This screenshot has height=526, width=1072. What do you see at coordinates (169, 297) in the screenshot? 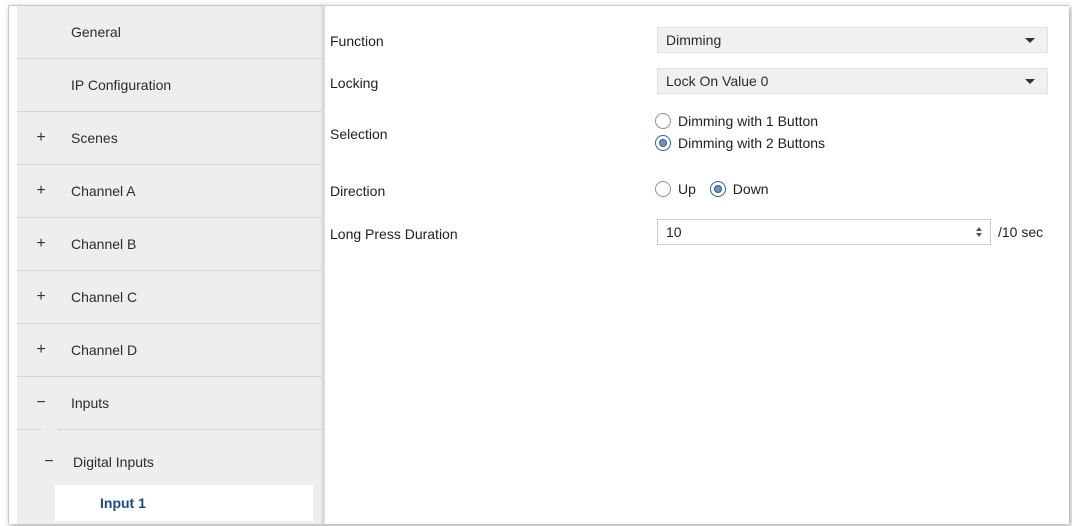
I see `sidebar-item-channel-c: + Channel C` at bounding box center [169, 297].